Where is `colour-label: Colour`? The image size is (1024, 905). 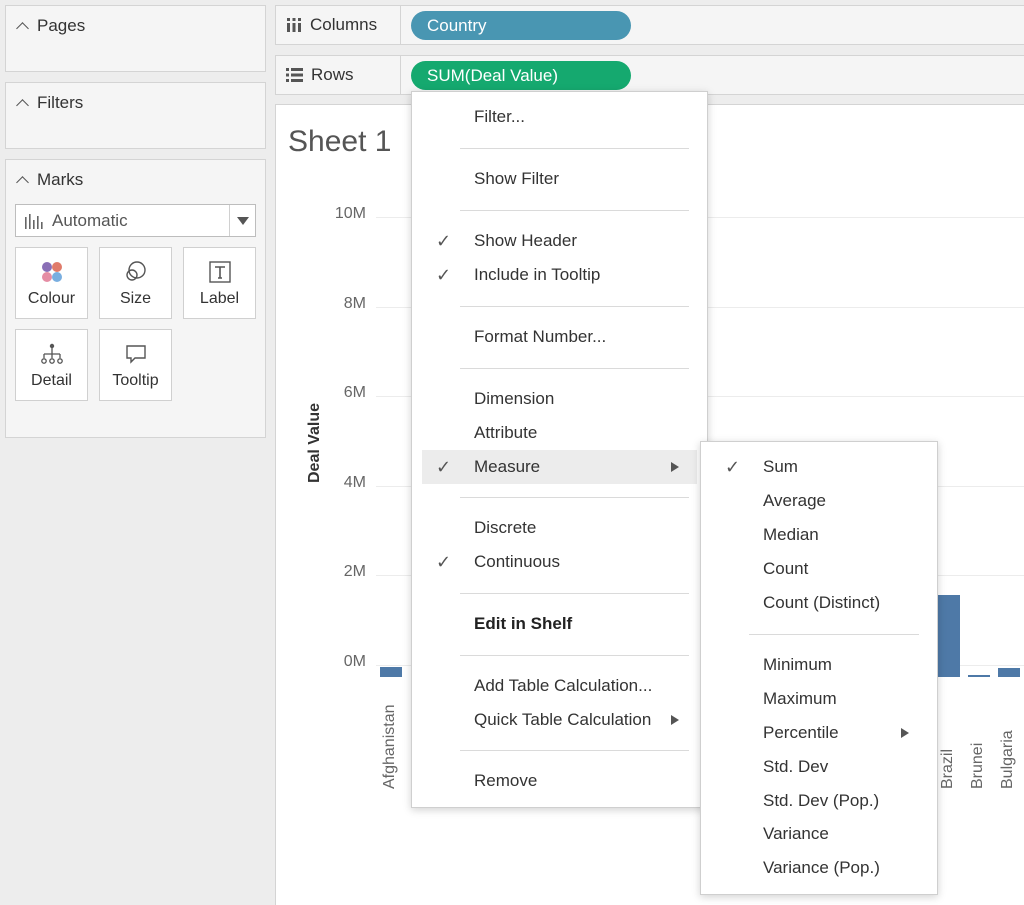 colour-label: Colour is located at coordinates (51, 298).